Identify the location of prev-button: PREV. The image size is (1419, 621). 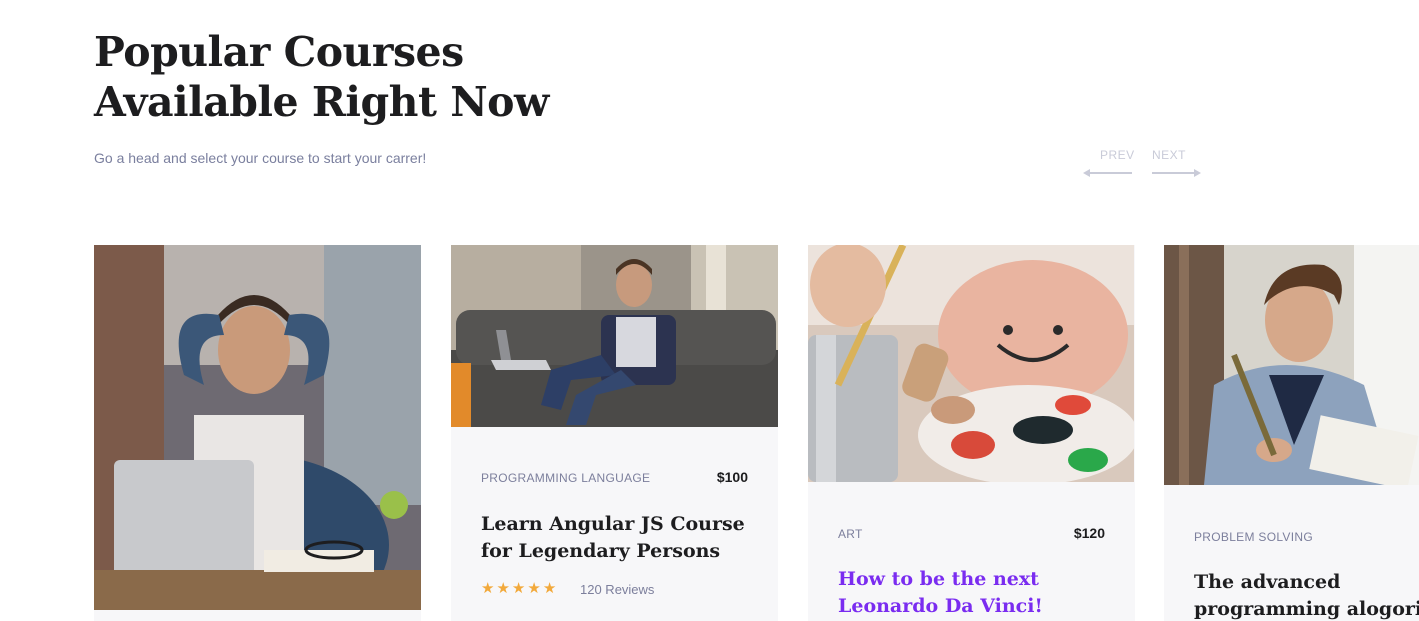
(1109, 163).